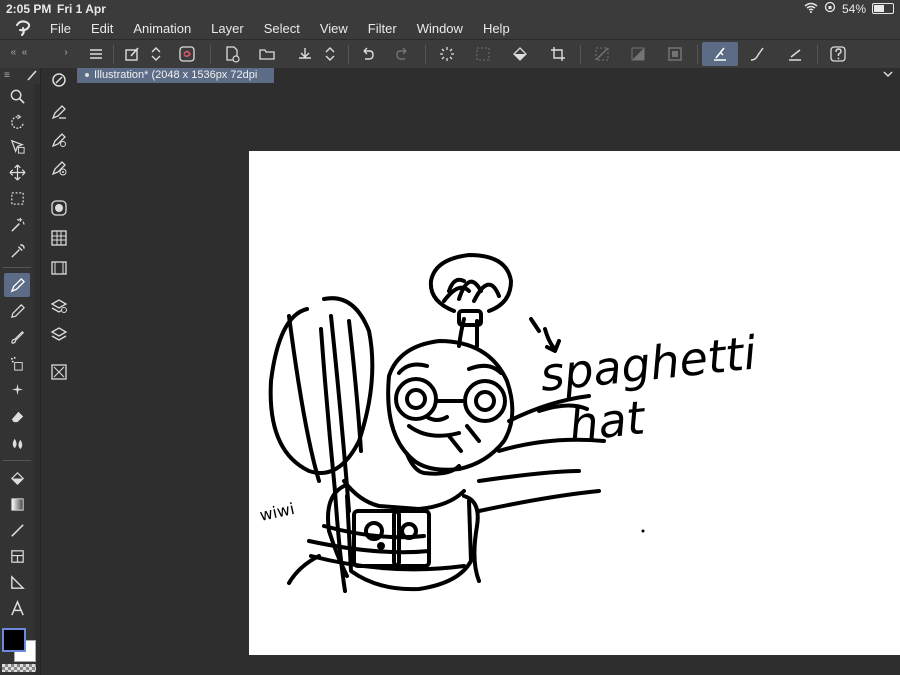 Image resolution: width=900 pixels, height=675 pixels. I want to click on palette-menu-icon: ≡, so click(7, 75).